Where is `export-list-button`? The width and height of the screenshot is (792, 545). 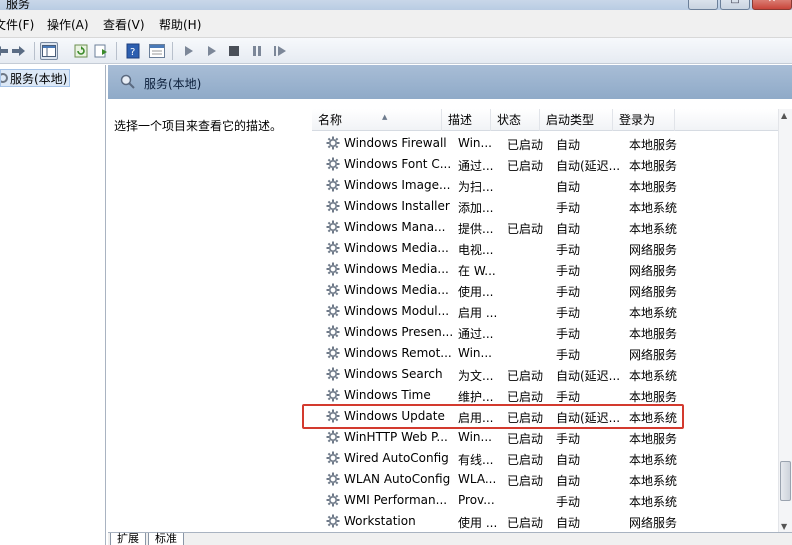 export-list-button is located at coordinates (101, 51).